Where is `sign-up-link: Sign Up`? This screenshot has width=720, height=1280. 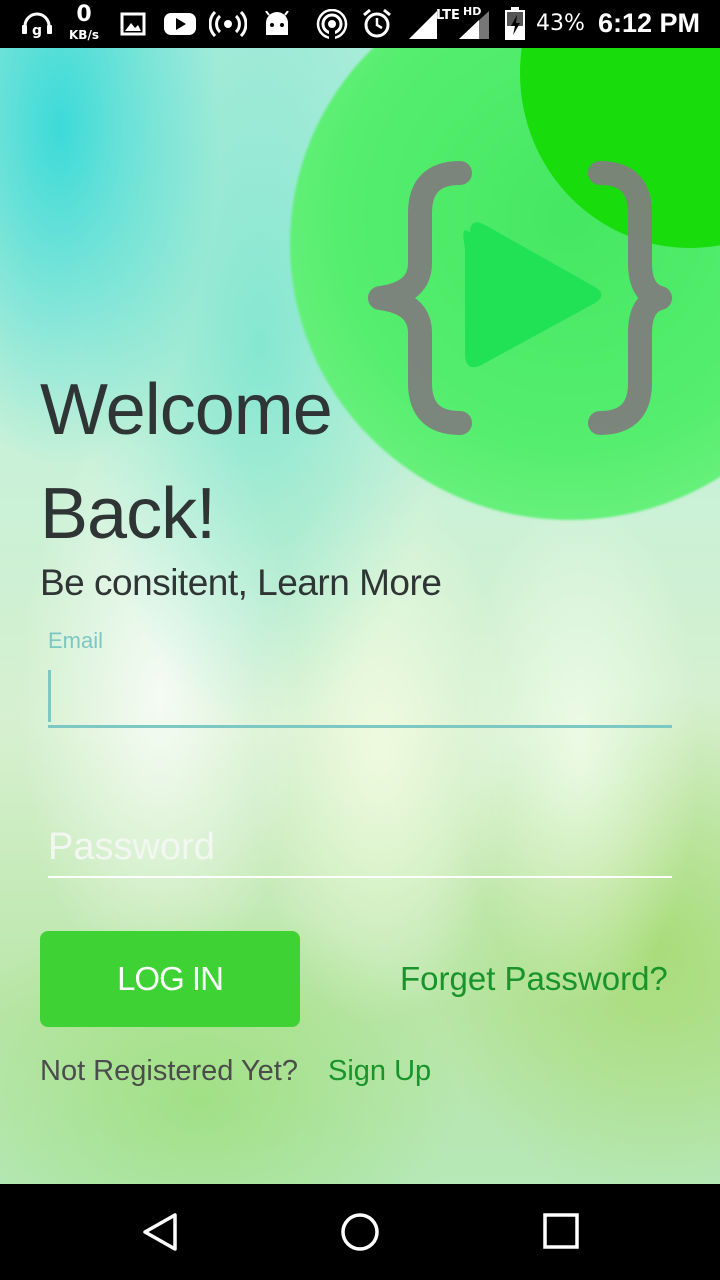
sign-up-link: Sign Up is located at coordinates (379, 1071).